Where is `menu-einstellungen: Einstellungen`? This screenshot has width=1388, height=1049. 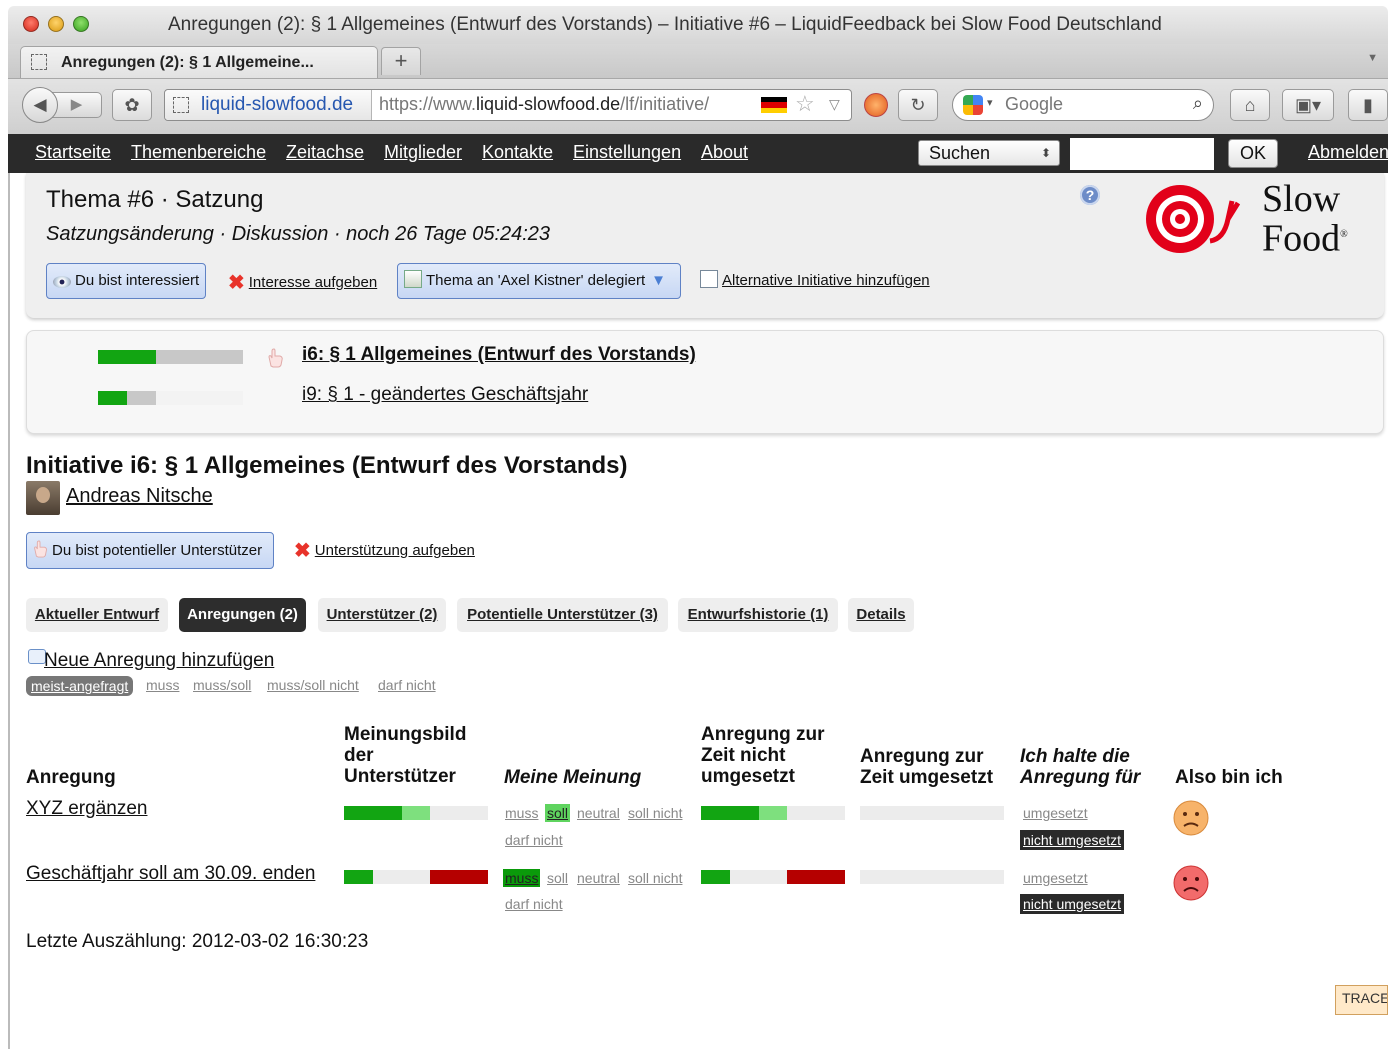 menu-einstellungen: Einstellungen is located at coordinates (627, 152).